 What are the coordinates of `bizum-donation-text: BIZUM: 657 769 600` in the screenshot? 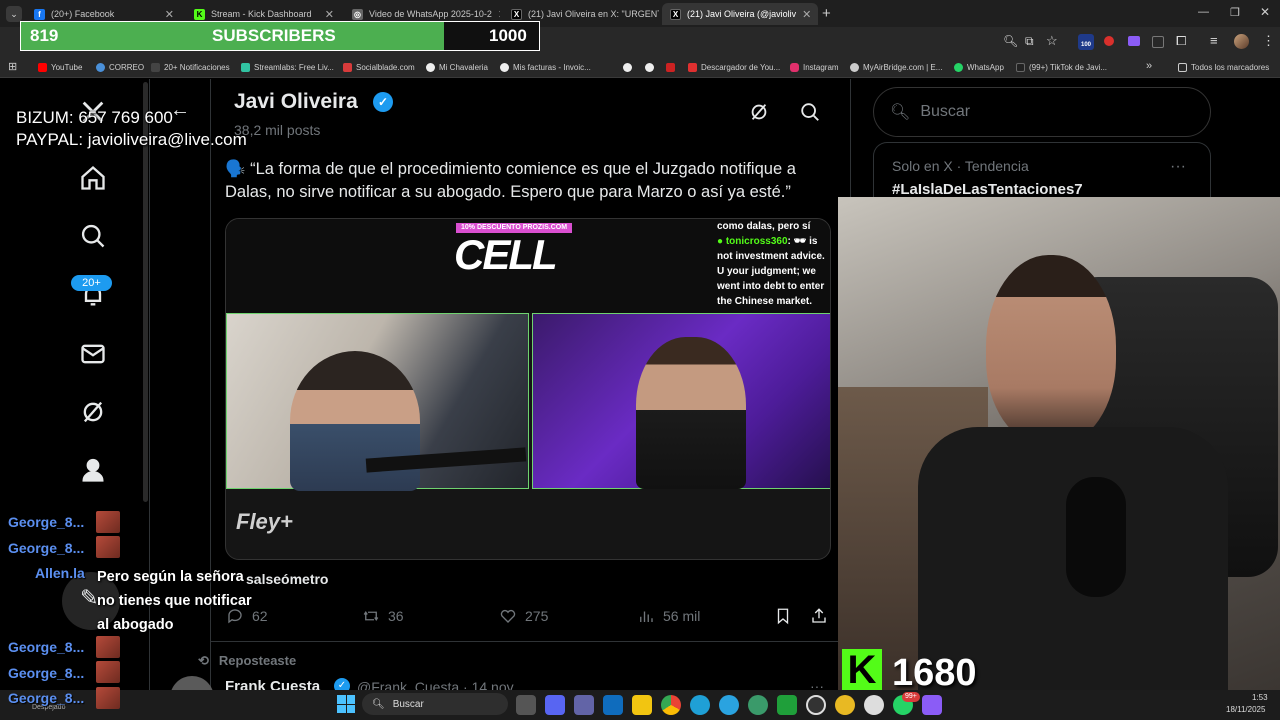 It's located at (94, 117).